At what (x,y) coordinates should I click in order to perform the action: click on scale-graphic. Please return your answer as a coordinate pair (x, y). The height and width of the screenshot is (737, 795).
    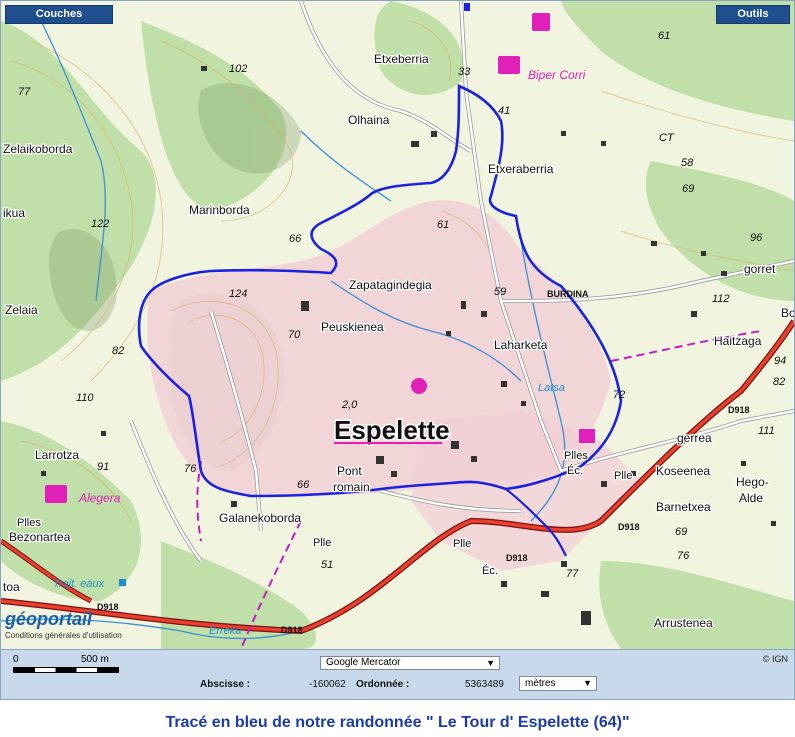
    Looking at the image, I should click on (66, 670).